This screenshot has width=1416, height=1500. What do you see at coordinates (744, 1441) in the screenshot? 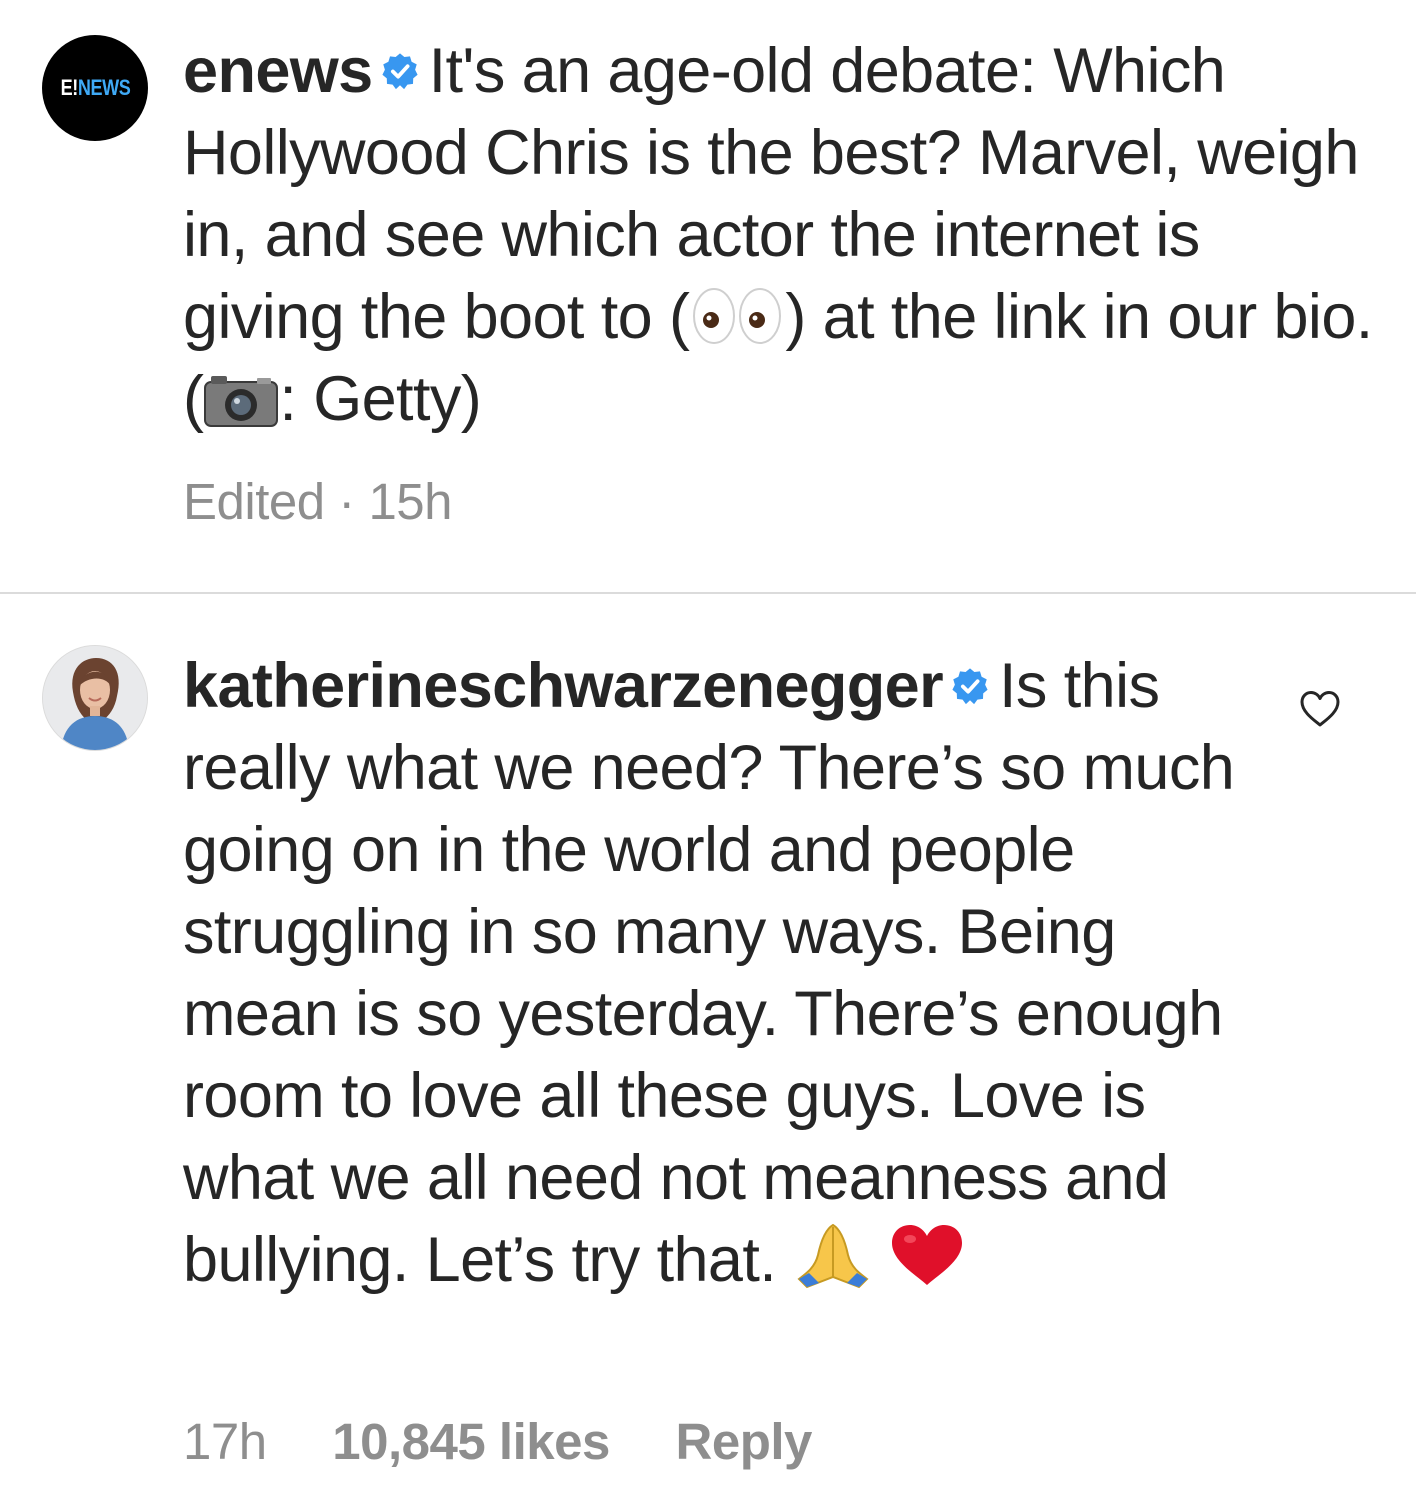
I see `reply-button: Reply` at bounding box center [744, 1441].